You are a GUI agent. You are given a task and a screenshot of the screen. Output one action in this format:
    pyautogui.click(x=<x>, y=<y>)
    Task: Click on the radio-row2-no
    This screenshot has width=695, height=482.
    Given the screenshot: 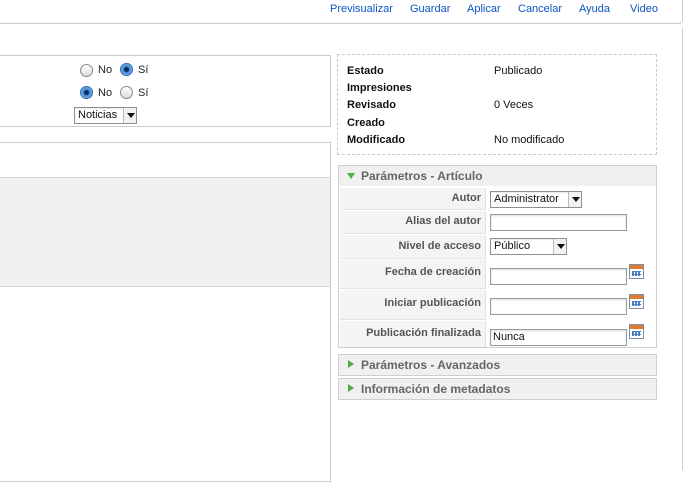 What is the action you would take?
    pyautogui.click(x=86, y=92)
    